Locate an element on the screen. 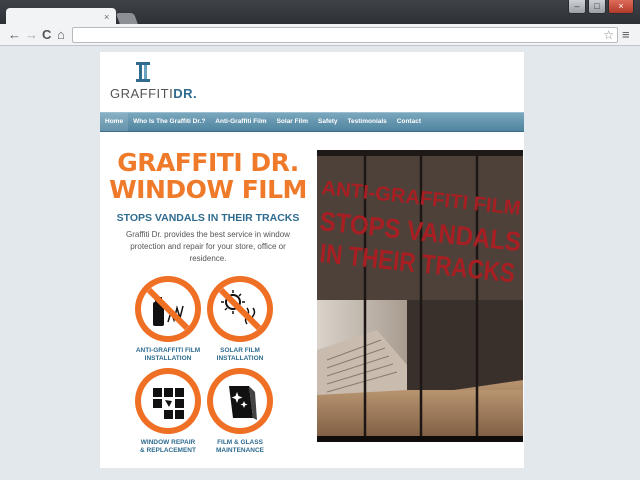 Image resolution: width=640 pixels, height=480 pixels. nav-home: Home is located at coordinates (114, 122).